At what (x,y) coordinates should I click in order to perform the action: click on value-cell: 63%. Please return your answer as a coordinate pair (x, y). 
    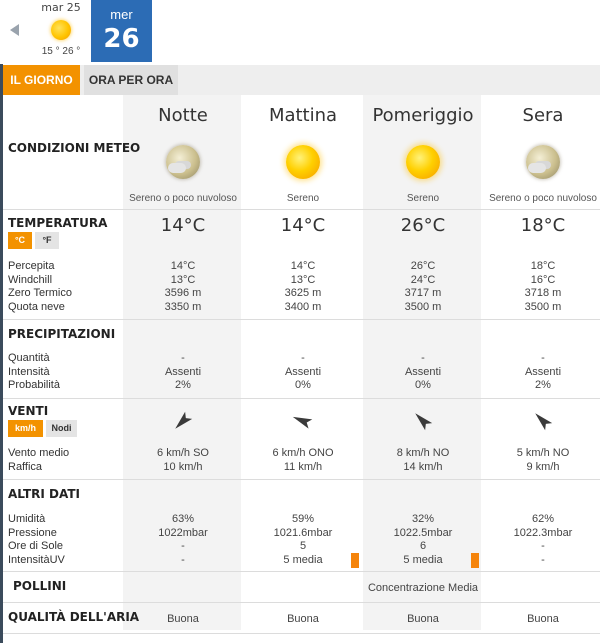
    Looking at the image, I should click on (183, 519).